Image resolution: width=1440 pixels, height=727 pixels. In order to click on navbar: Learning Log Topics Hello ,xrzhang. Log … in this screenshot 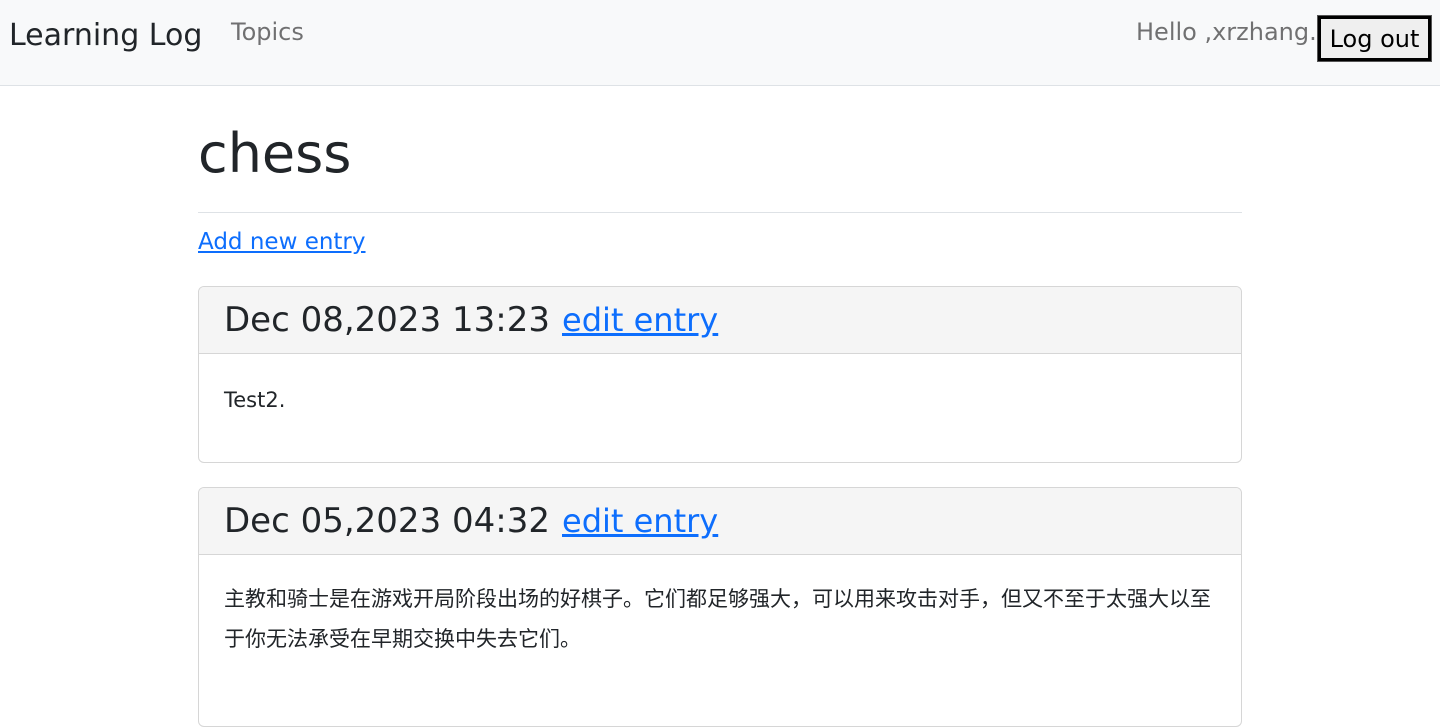, I will do `click(720, 43)`.